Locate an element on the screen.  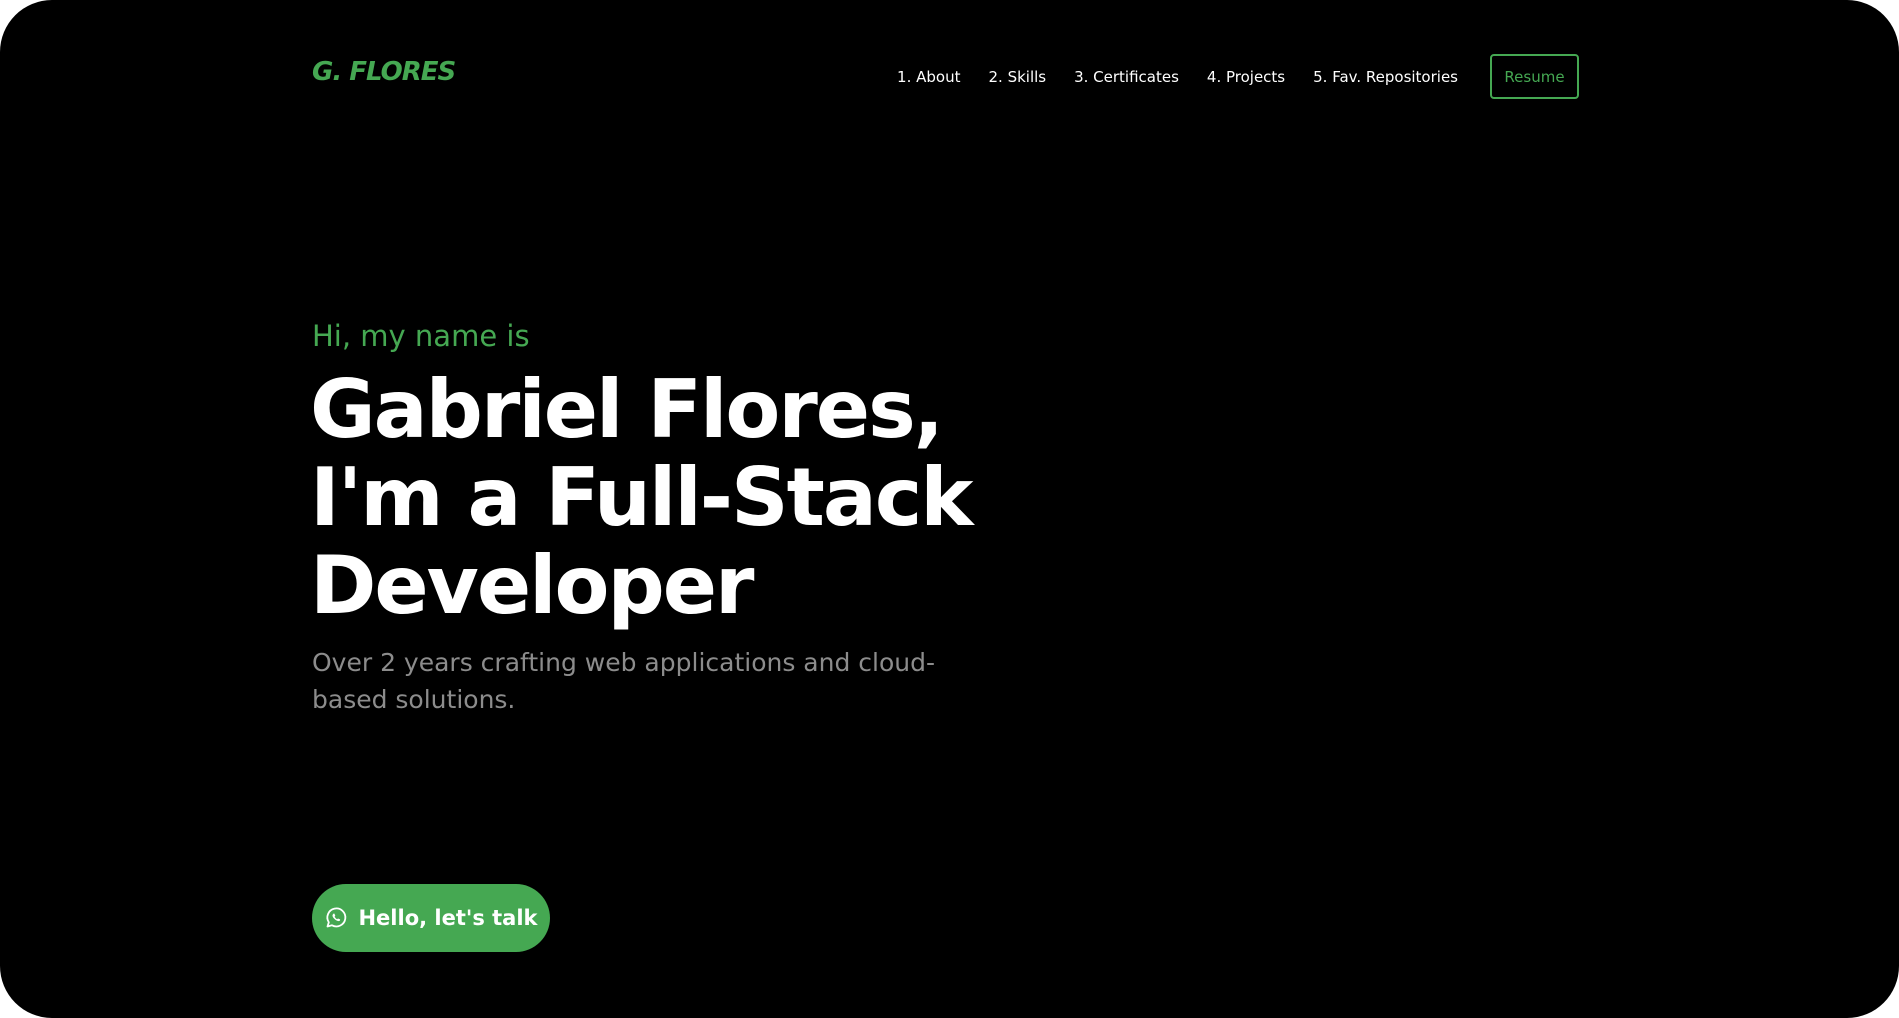
nav-link-certificates: 3. Certificates is located at coordinates (1126, 77).